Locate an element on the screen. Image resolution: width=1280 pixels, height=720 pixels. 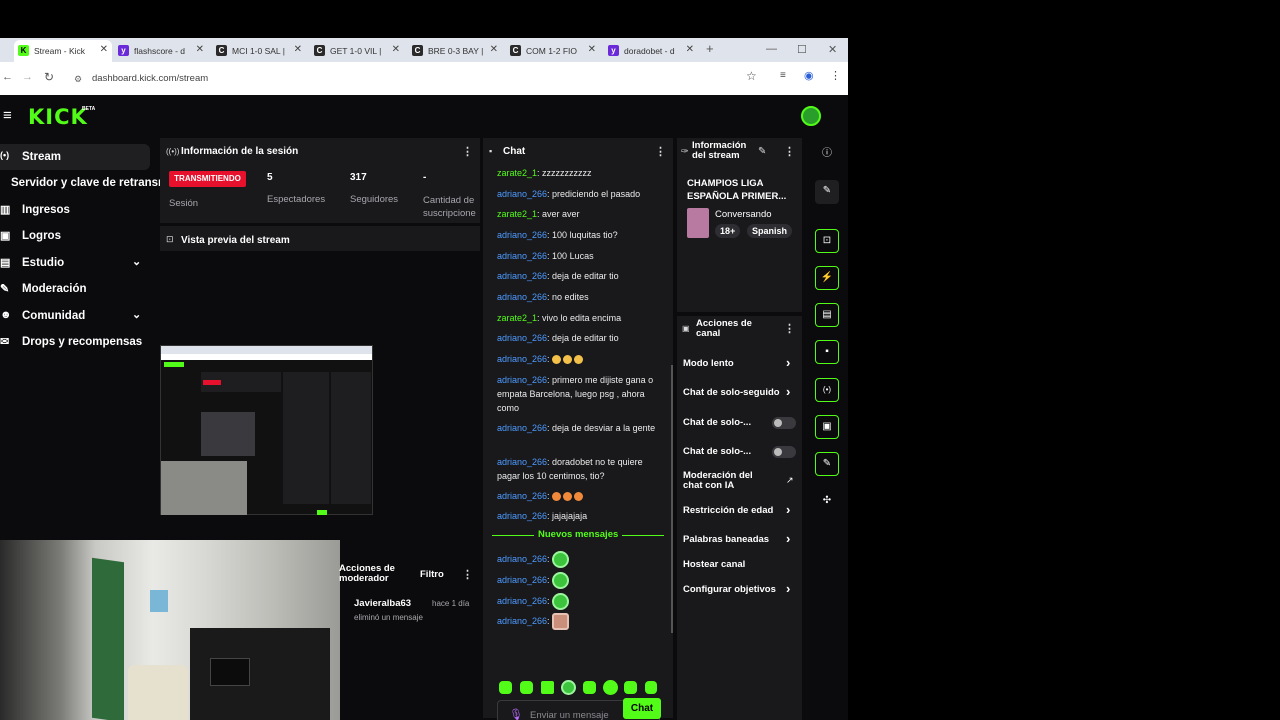
new-tab-button: + is located at coordinates (710, 48).